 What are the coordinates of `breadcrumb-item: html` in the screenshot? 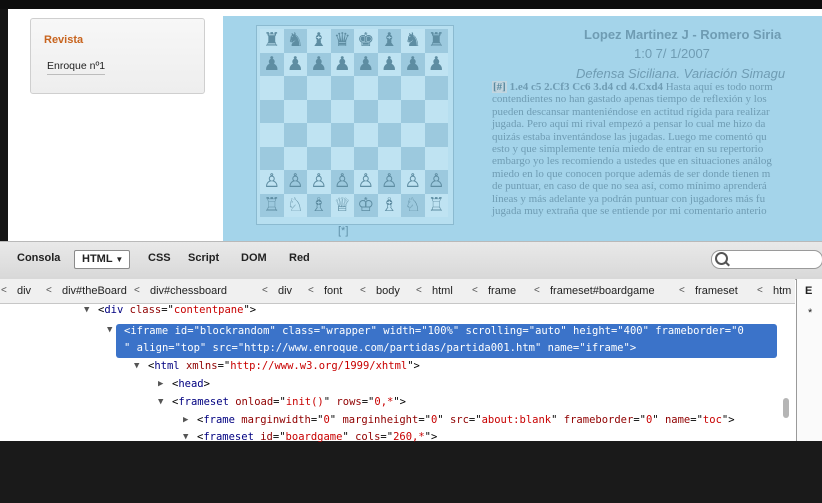 It's located at (442, 291).